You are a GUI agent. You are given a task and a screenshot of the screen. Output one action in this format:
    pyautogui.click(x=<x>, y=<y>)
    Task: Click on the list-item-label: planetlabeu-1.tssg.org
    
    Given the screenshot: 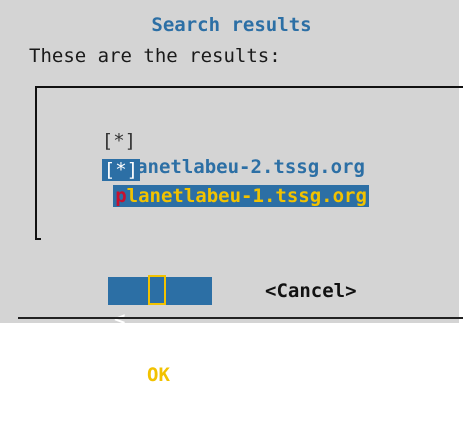 What is the action you would take?
    pyautogui.click(x=241, y=196)
    